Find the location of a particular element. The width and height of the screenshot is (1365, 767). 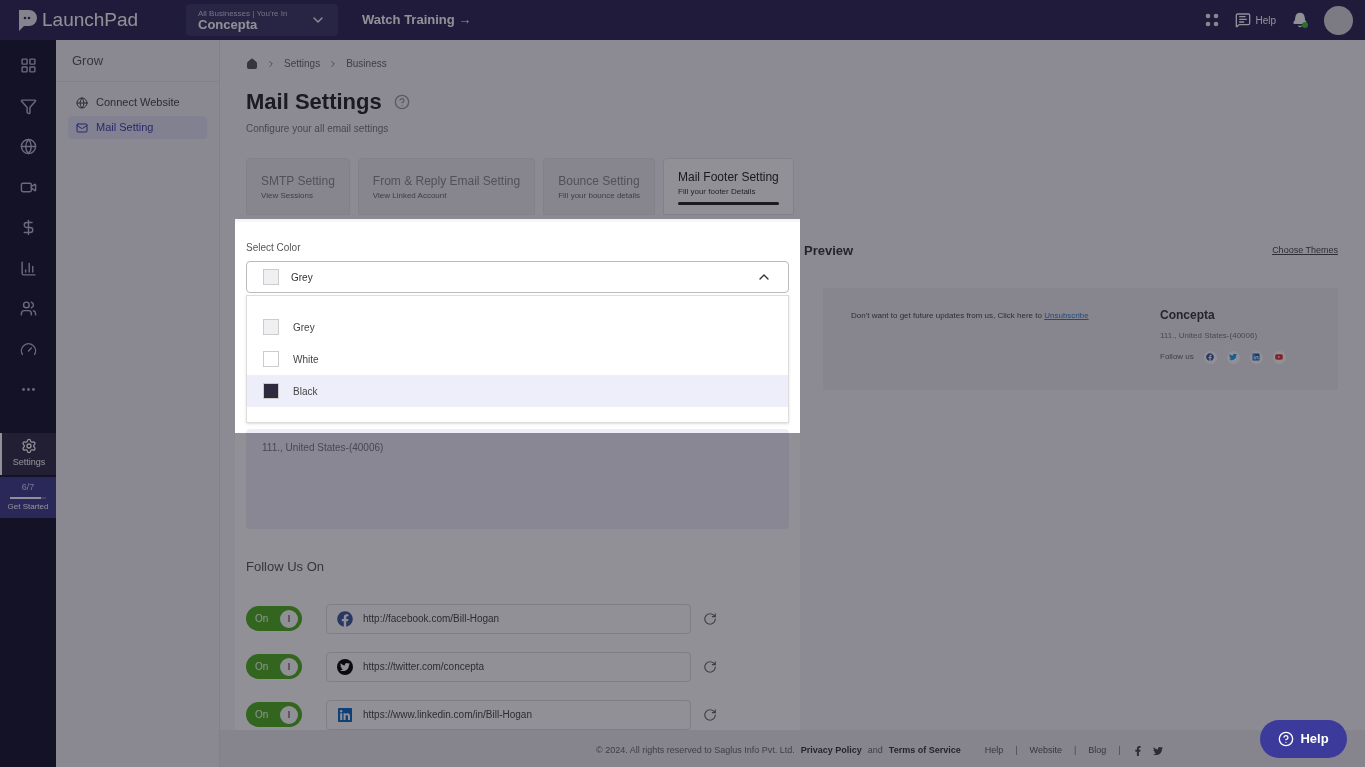

field-label: Select Color is located at coordinates (274, 248).